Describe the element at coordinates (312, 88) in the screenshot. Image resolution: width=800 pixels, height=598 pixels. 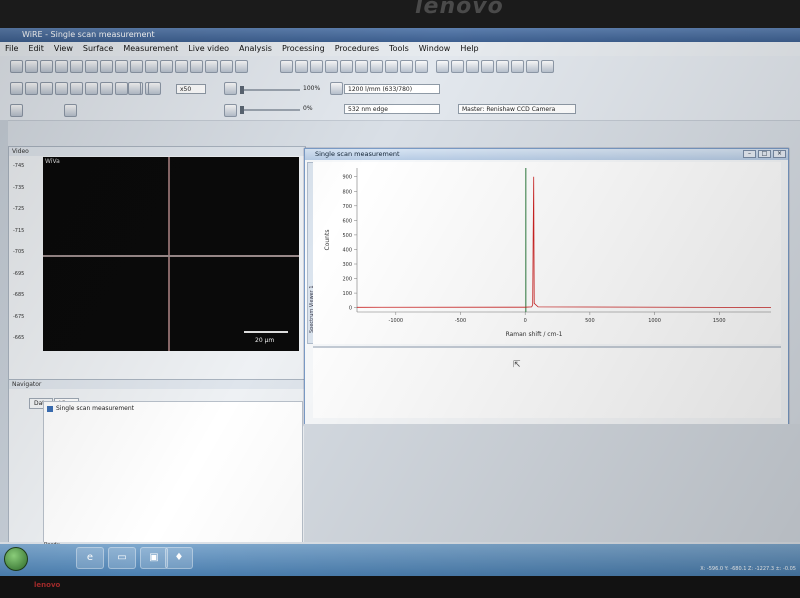
I see `laser-power-value: 100%` at that location.